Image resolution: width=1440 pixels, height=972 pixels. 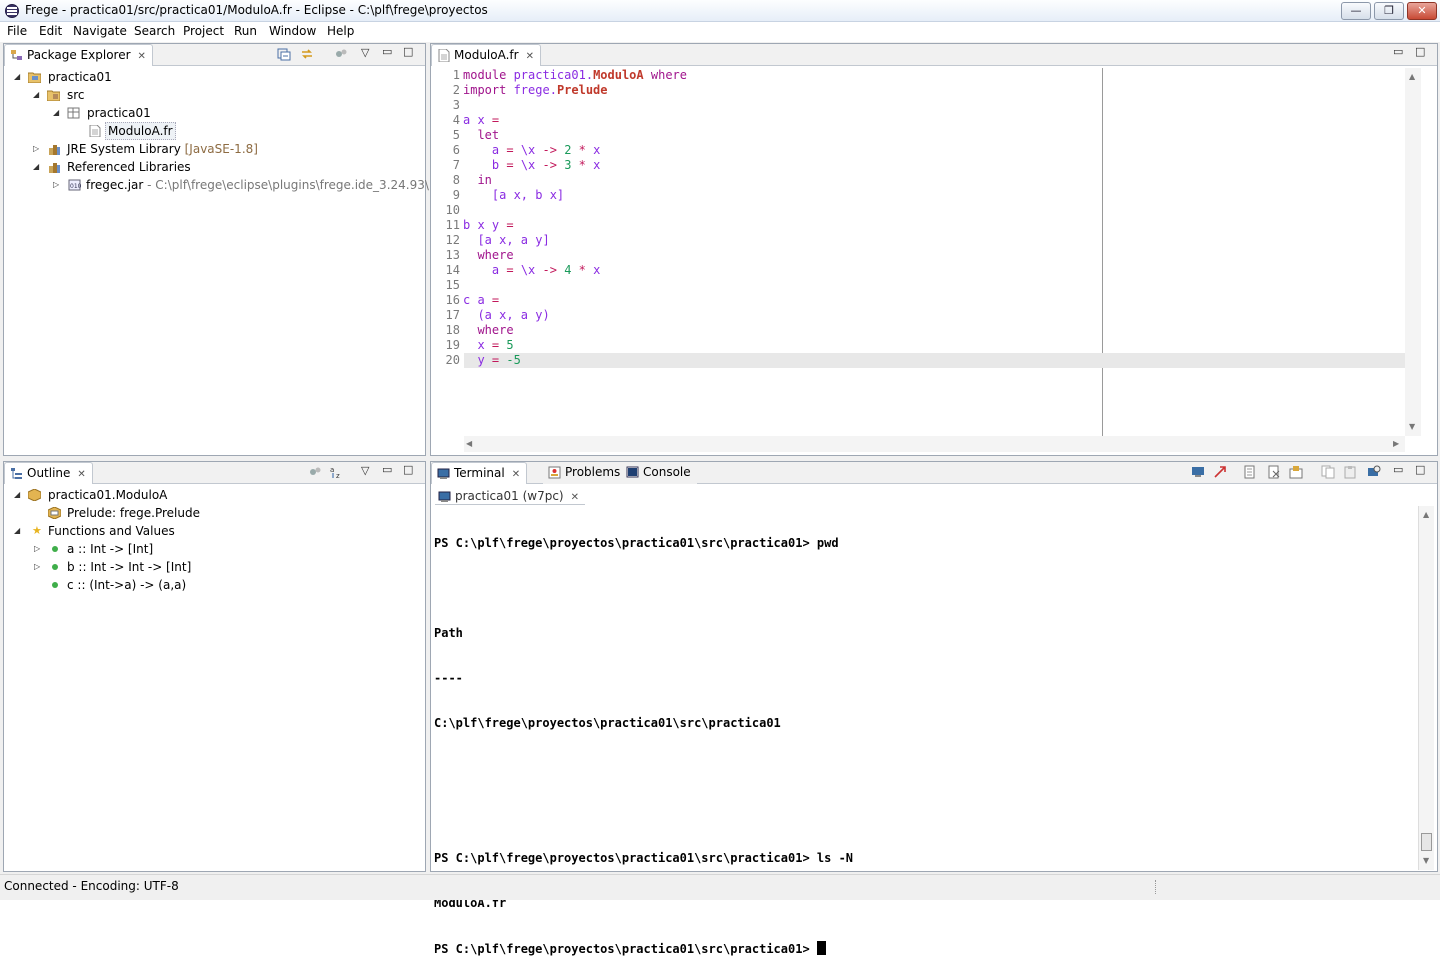 I want to click on menu-run: Run, so click(x=245, y=31).